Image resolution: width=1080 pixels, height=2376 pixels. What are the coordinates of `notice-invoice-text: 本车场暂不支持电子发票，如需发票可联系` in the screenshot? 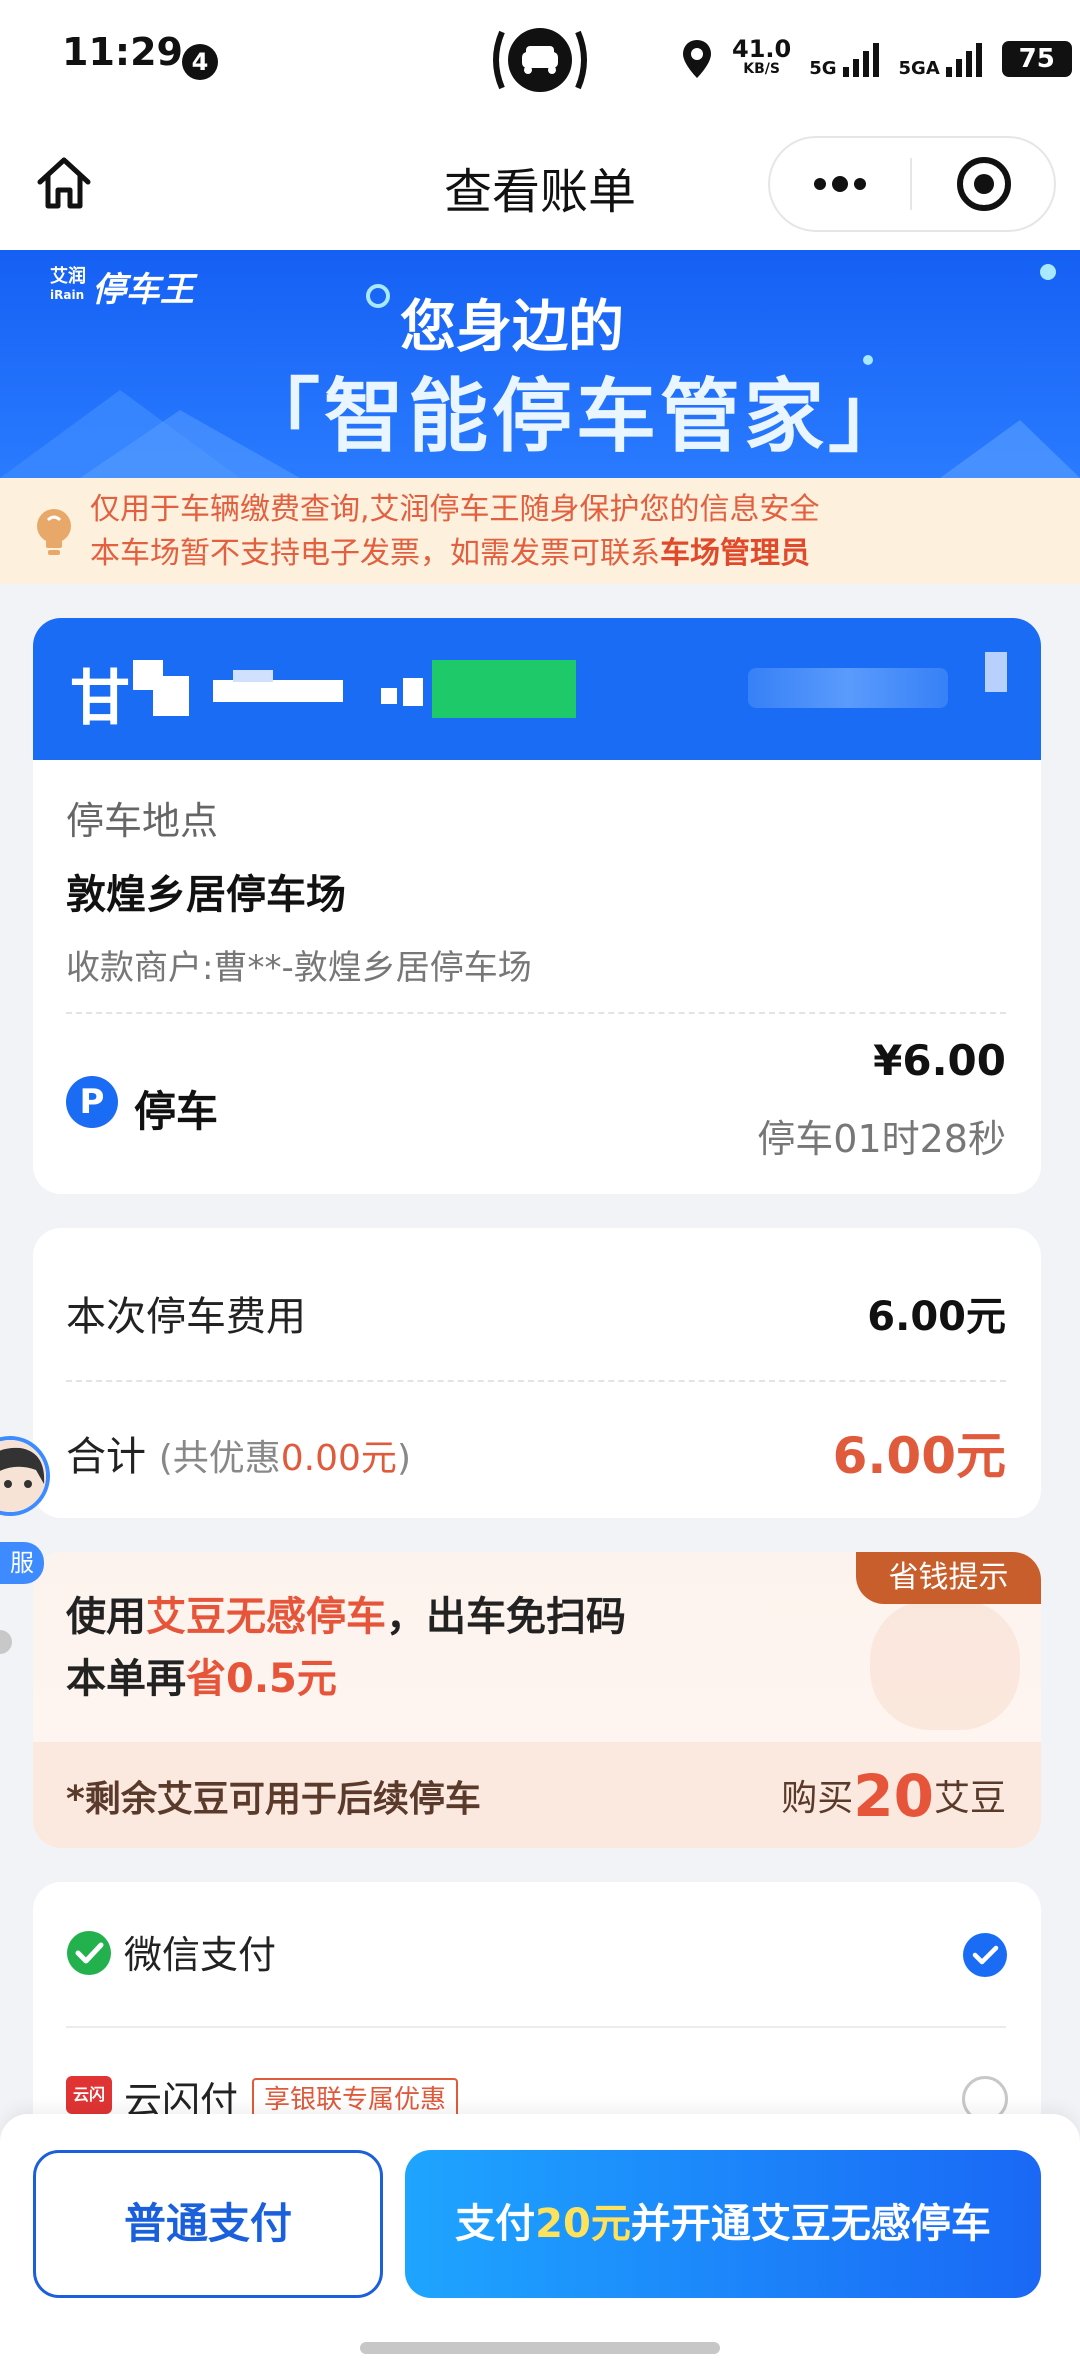 It's located at (375, 553).